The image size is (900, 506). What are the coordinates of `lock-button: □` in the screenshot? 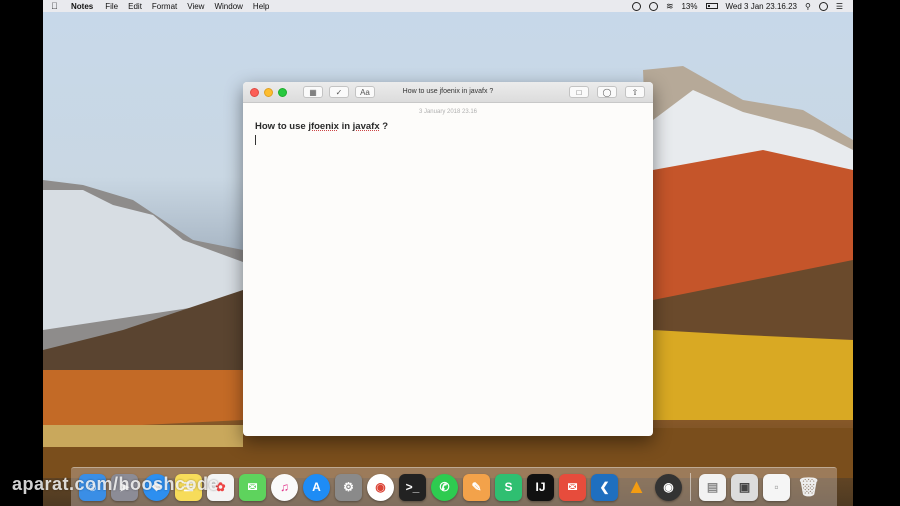 It's located at (579, 92).